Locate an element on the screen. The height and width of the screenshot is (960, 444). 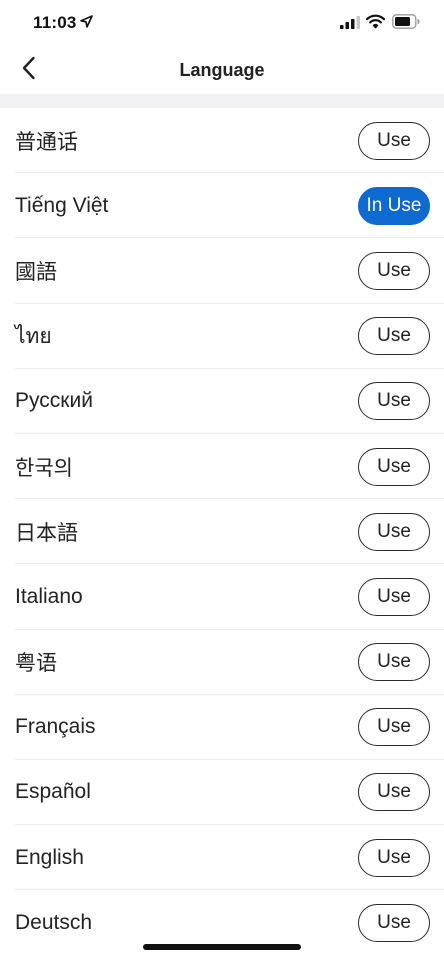
language-name: English is located at coordinates (49, 857).